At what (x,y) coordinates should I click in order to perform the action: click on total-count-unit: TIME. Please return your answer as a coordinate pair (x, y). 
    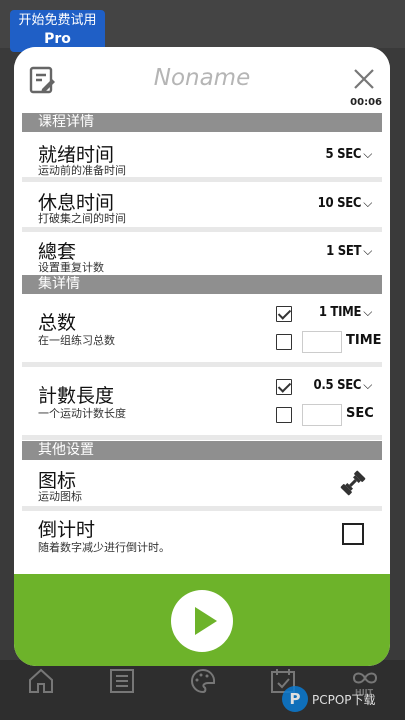
    Looking at the image, I should click on (364, 340).